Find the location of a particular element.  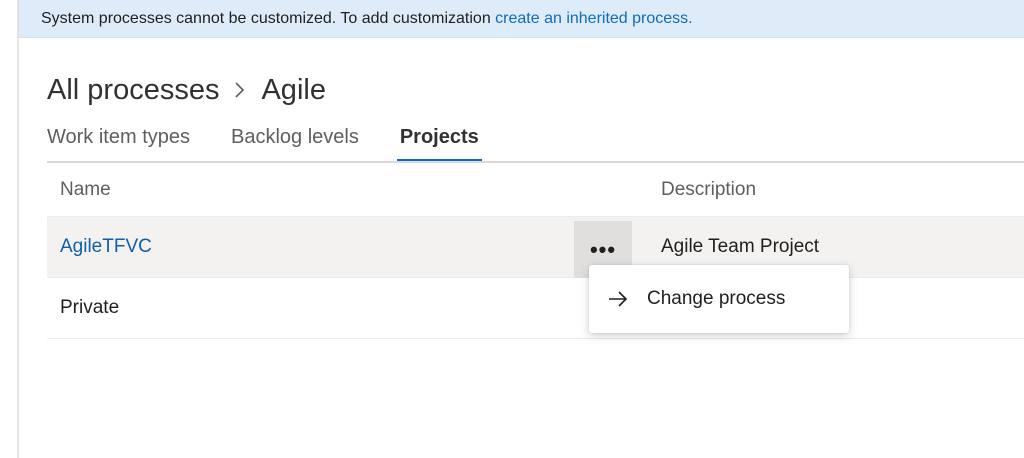

change-process-menu-item: Change process is located at coordinates (719, 299).